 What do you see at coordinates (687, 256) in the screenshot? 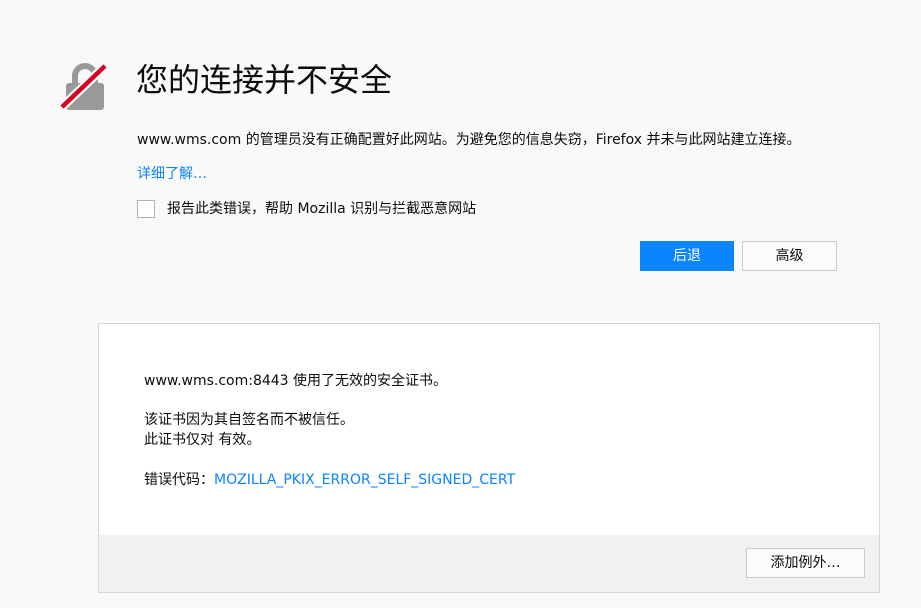
I see `go-back-button: 后退` at bounding box center [687, 256].